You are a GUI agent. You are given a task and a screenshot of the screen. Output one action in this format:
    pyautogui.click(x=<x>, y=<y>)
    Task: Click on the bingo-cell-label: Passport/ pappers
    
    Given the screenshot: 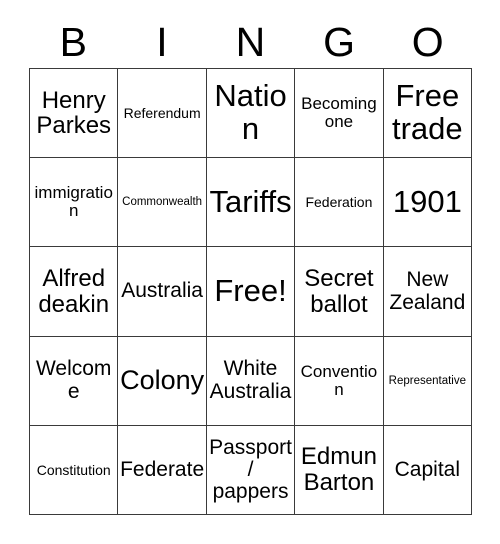 What is the action you would take?
    pyautogui.click(x=250, y=469)
    